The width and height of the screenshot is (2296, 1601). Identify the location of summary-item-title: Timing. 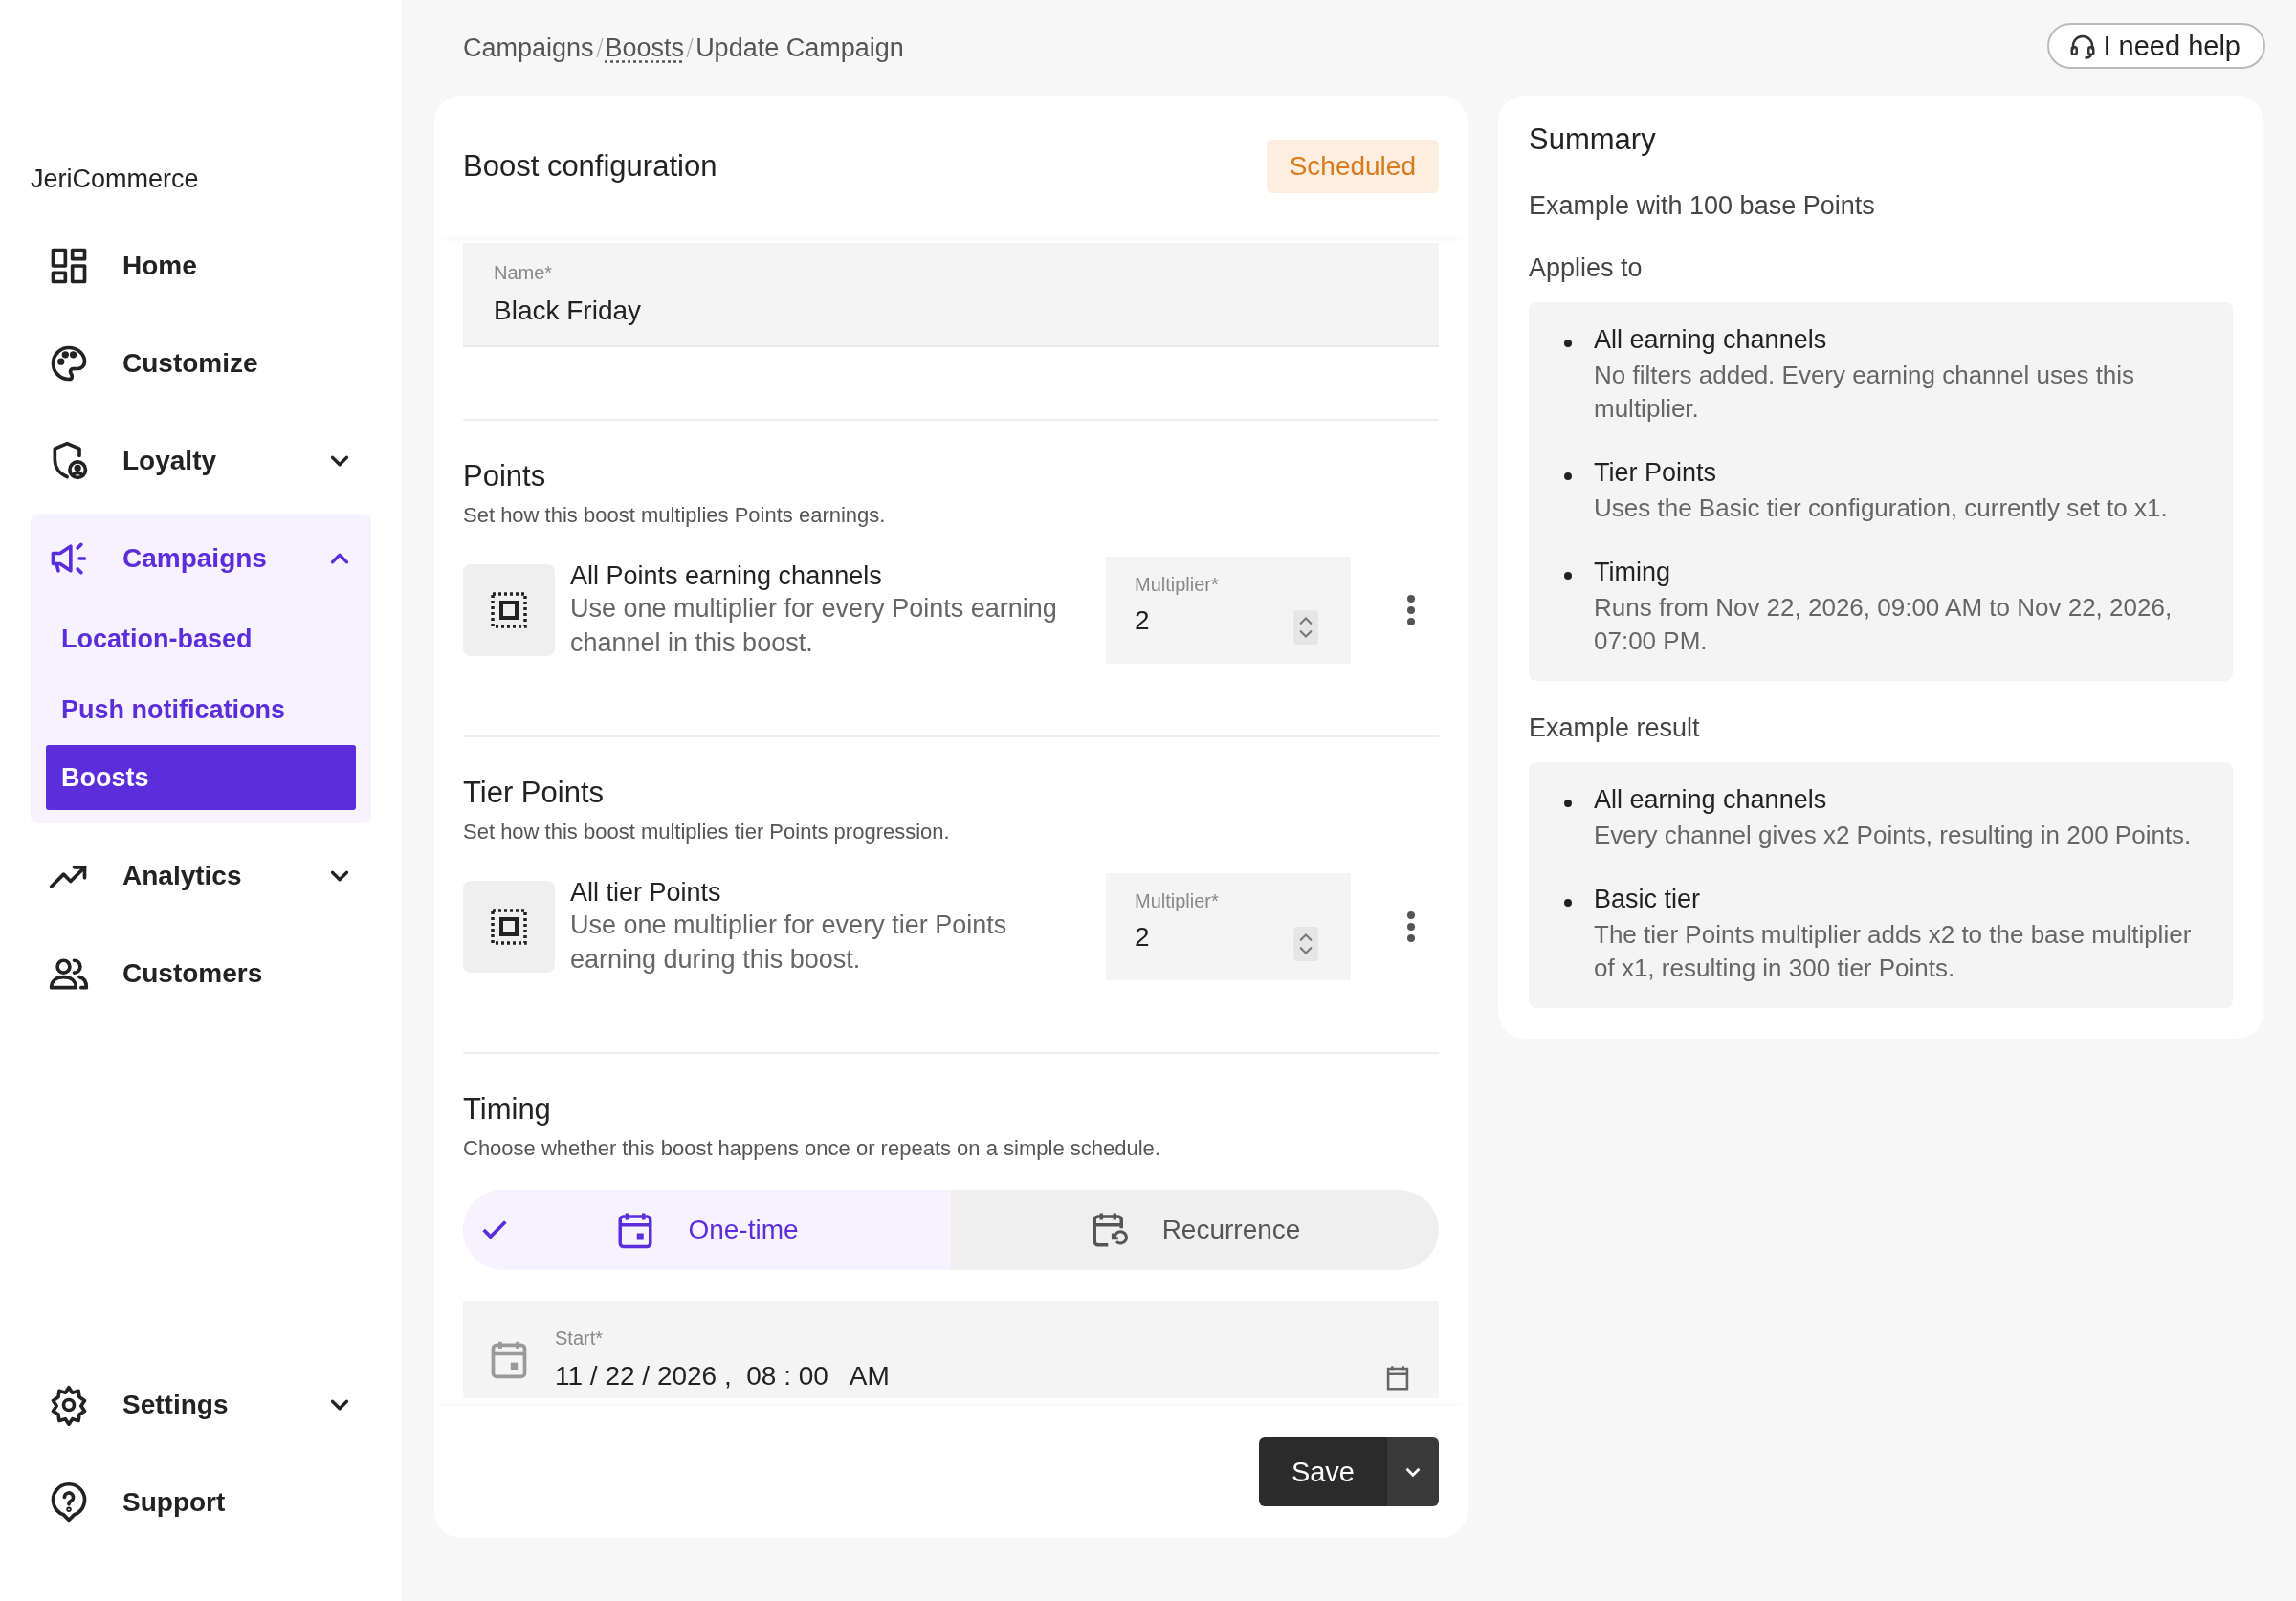
(1632, 573).